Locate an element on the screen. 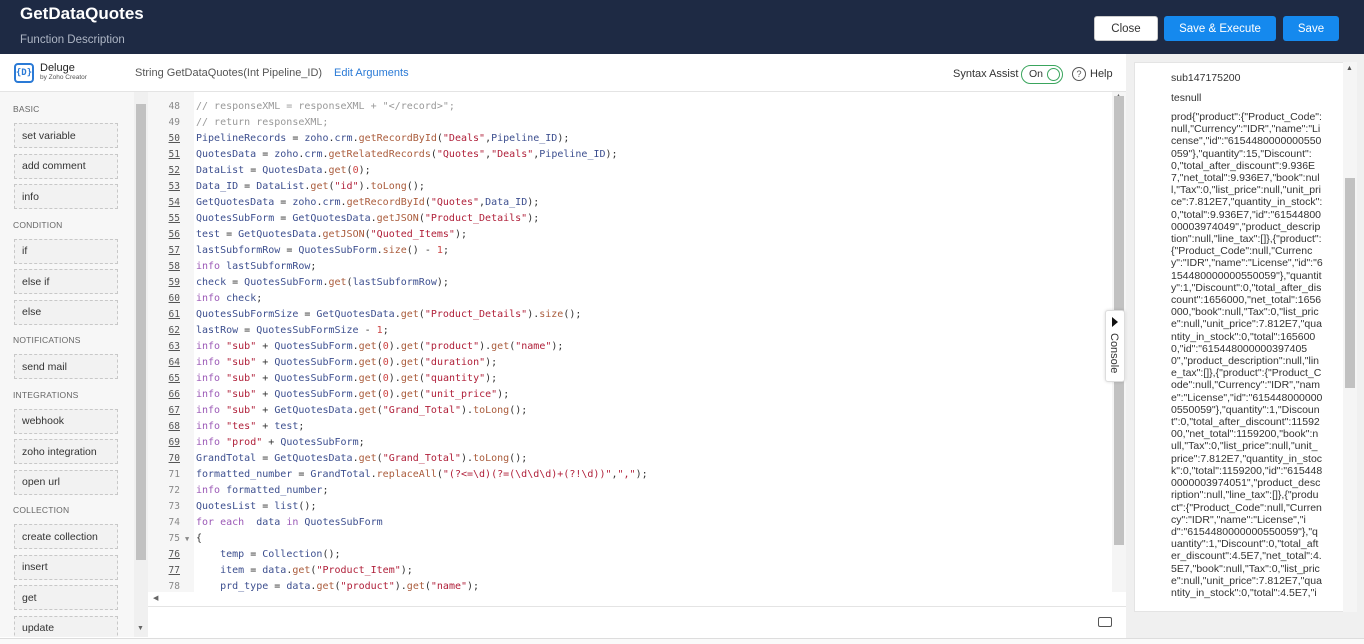  help-link: Help is located at coordinates (1101, 74).